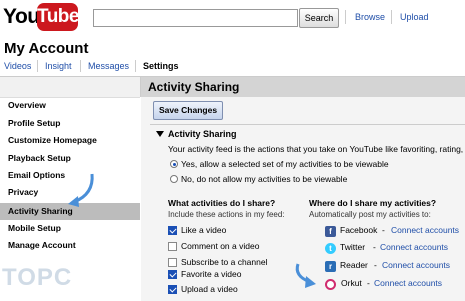  Describe the element at coordinates (226, 214) in the screenshot. I see `share-what-subtitle: Include these actions in my feed:` at that location.